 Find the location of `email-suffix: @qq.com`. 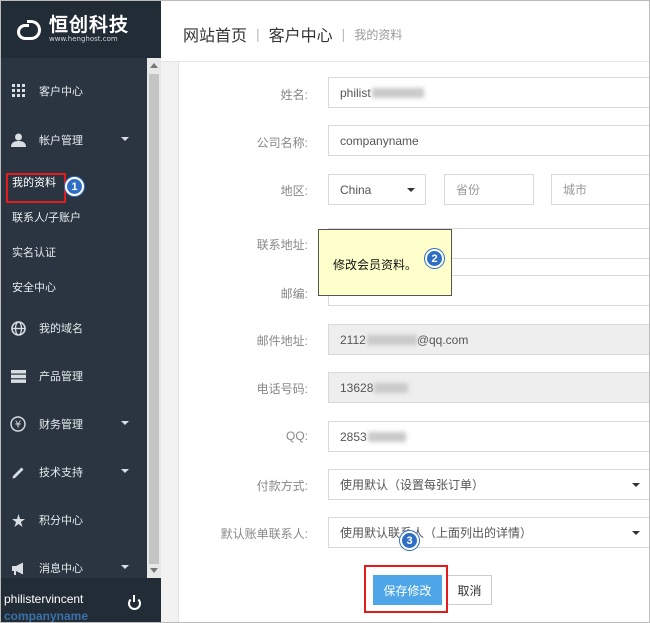

email-suffix: @qq.com is located at coordinates (442, 339).